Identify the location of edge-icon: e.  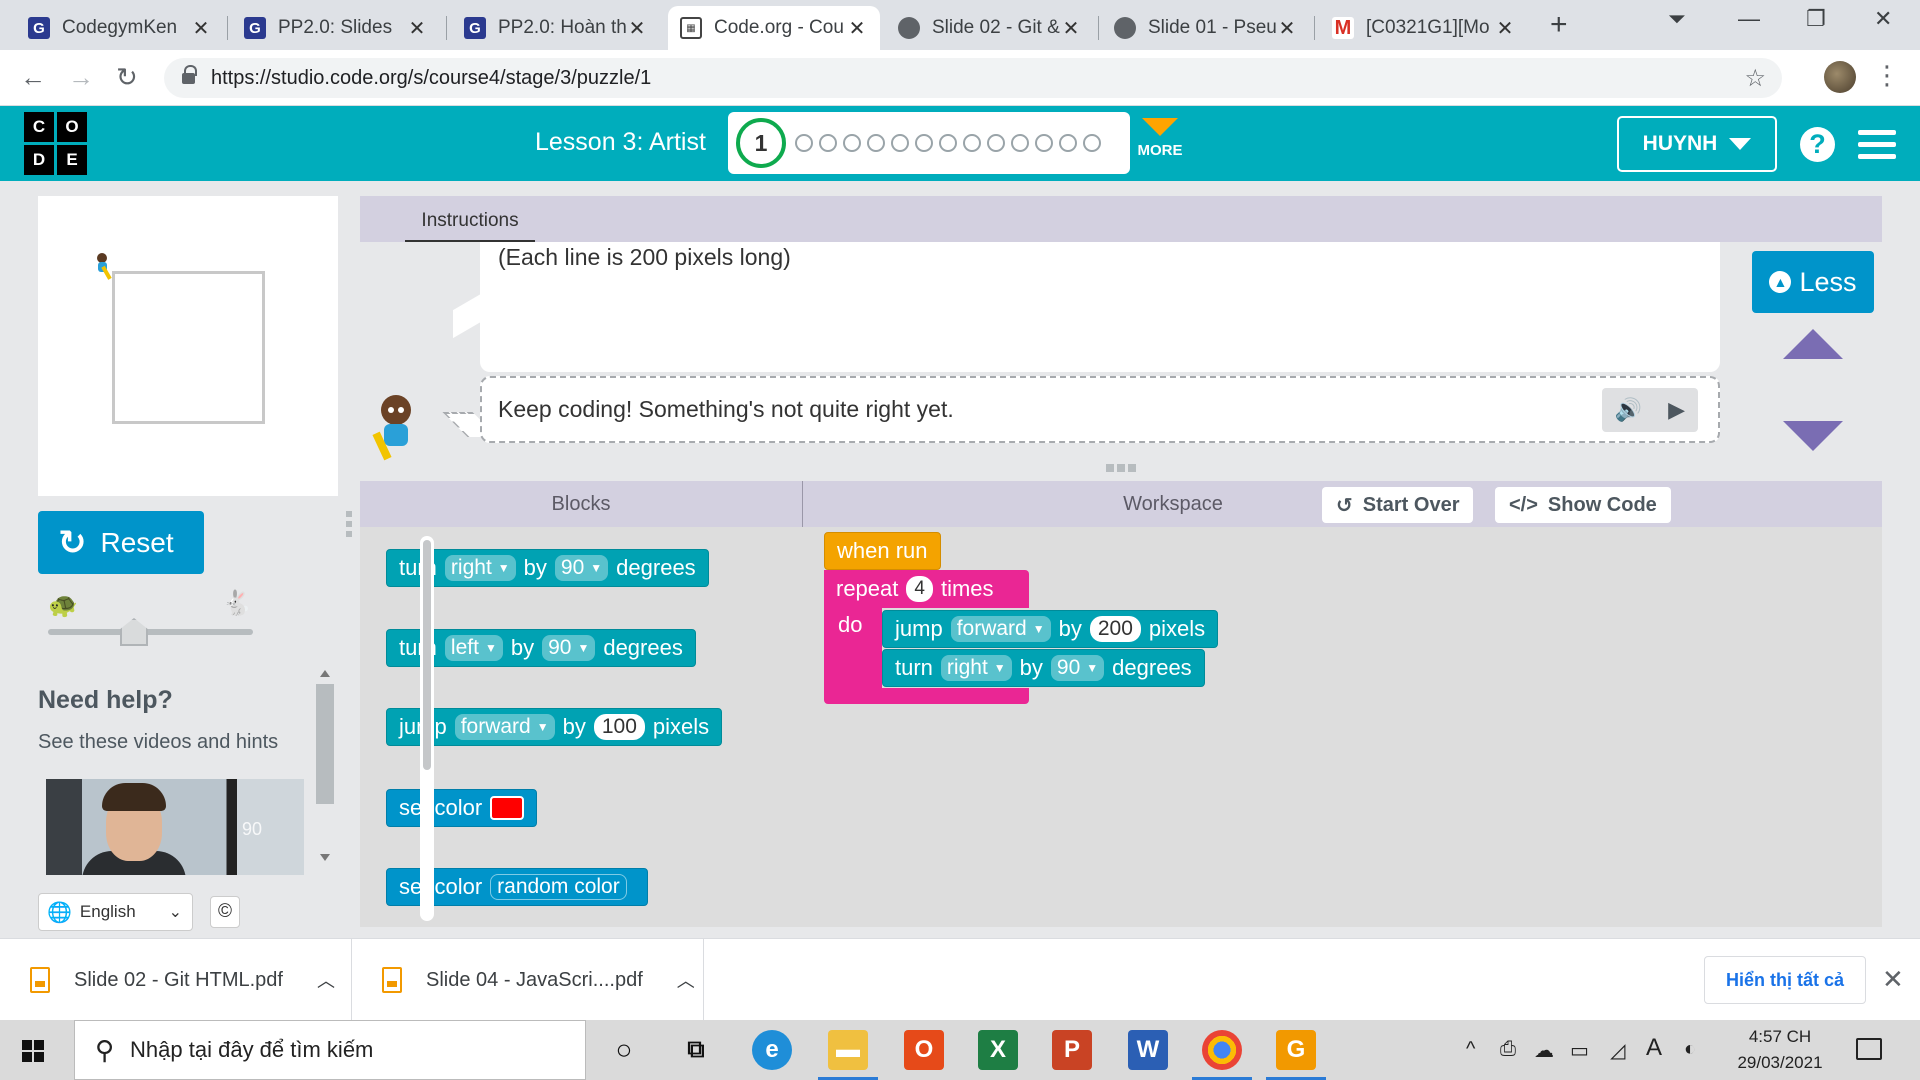
(772, 1050).